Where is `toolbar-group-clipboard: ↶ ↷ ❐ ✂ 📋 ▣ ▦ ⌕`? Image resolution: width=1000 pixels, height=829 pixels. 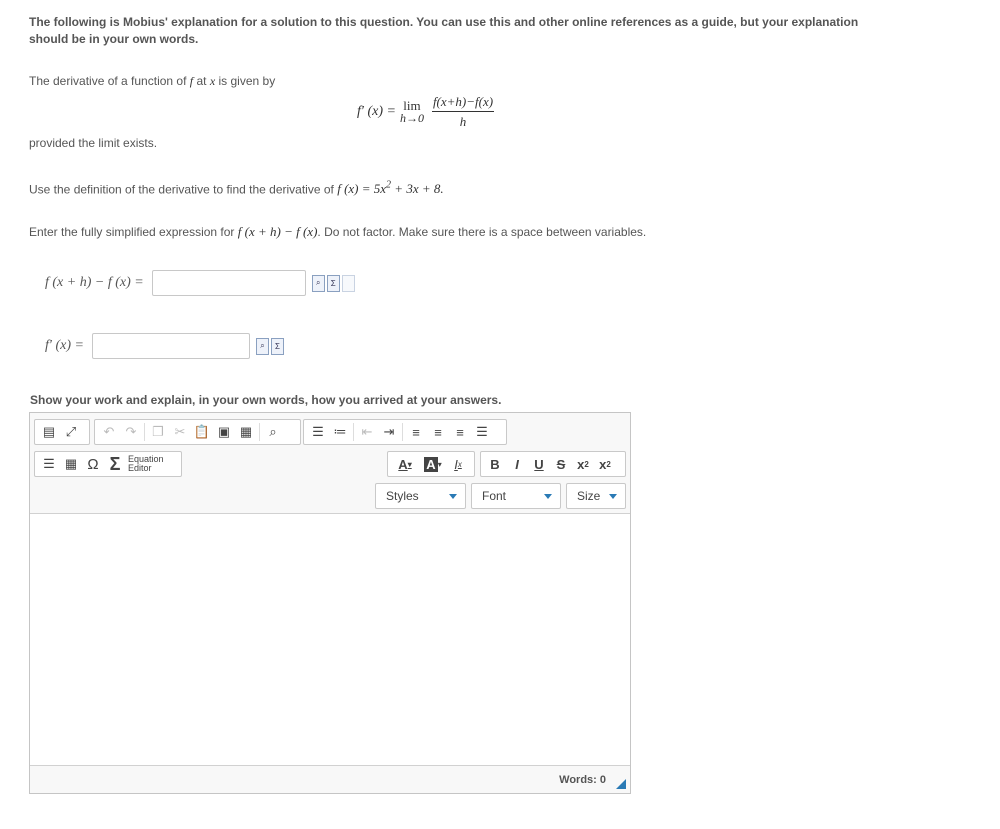
toolbar-group-clipboard: ↶ ↷ ❐ ✂ 📋 ▣ ▦ ⌕ is located at coordinates (197, 432).